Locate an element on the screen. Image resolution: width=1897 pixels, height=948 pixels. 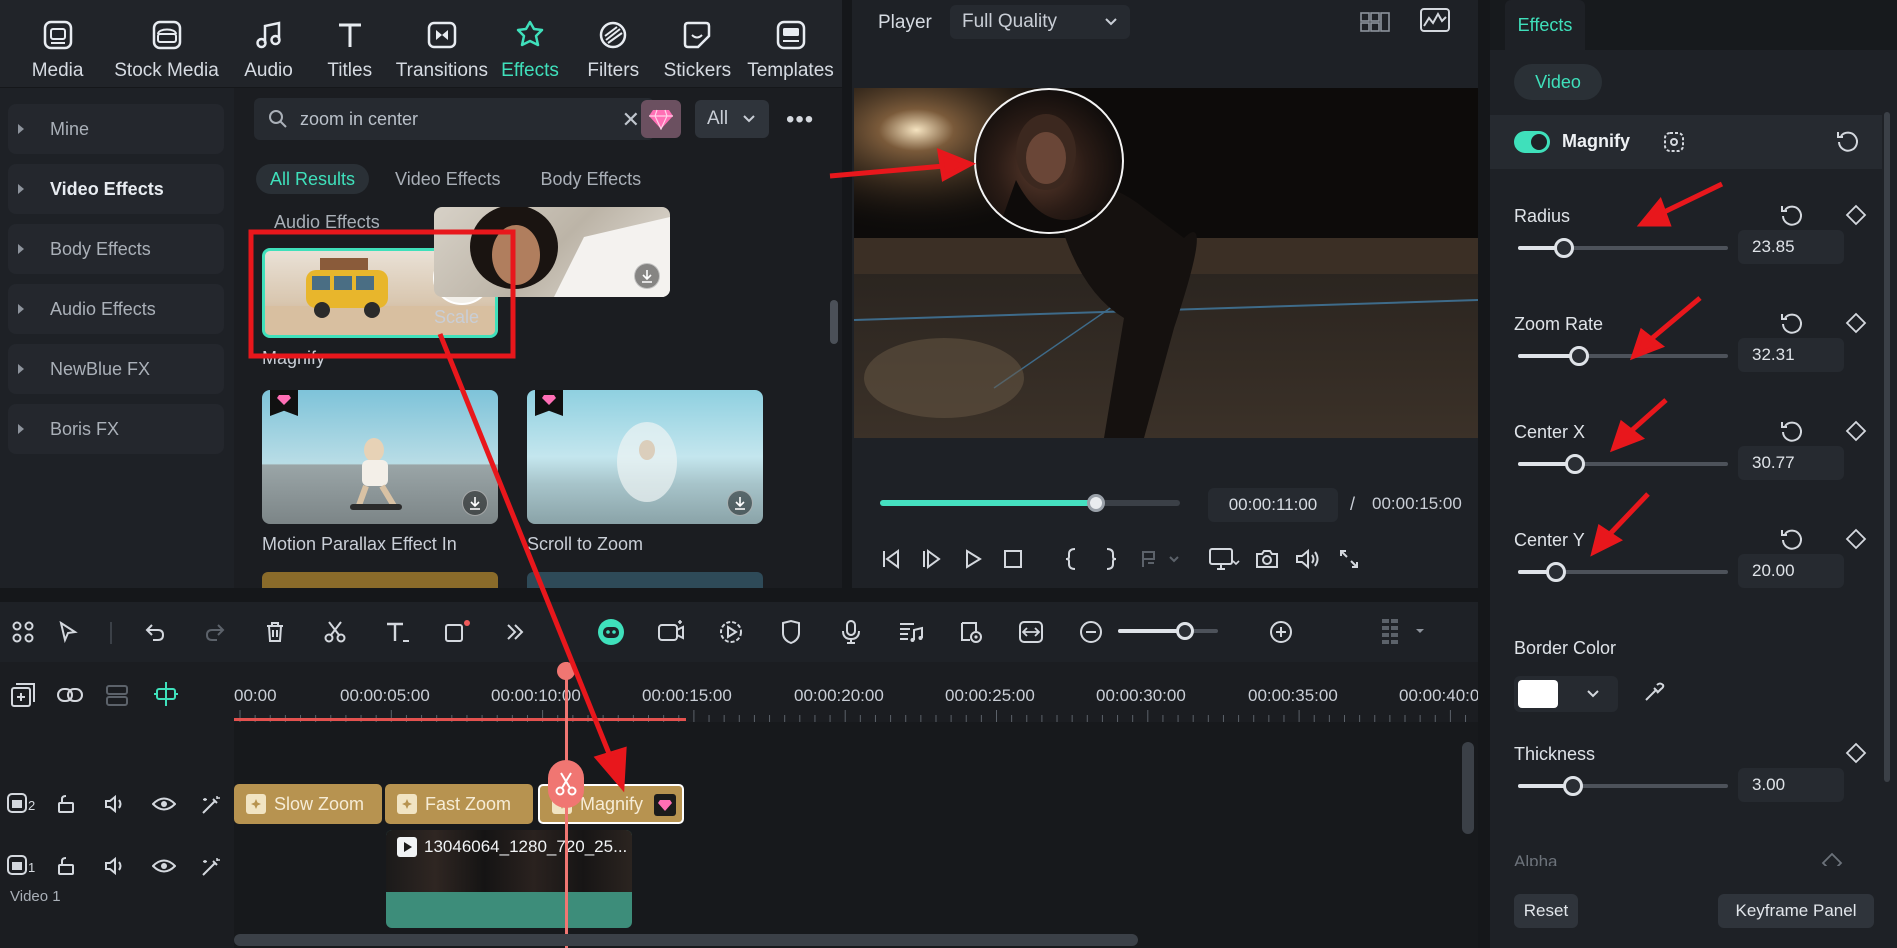
category-audio-effects: Audio Effects is located at coordinates (116, 309).